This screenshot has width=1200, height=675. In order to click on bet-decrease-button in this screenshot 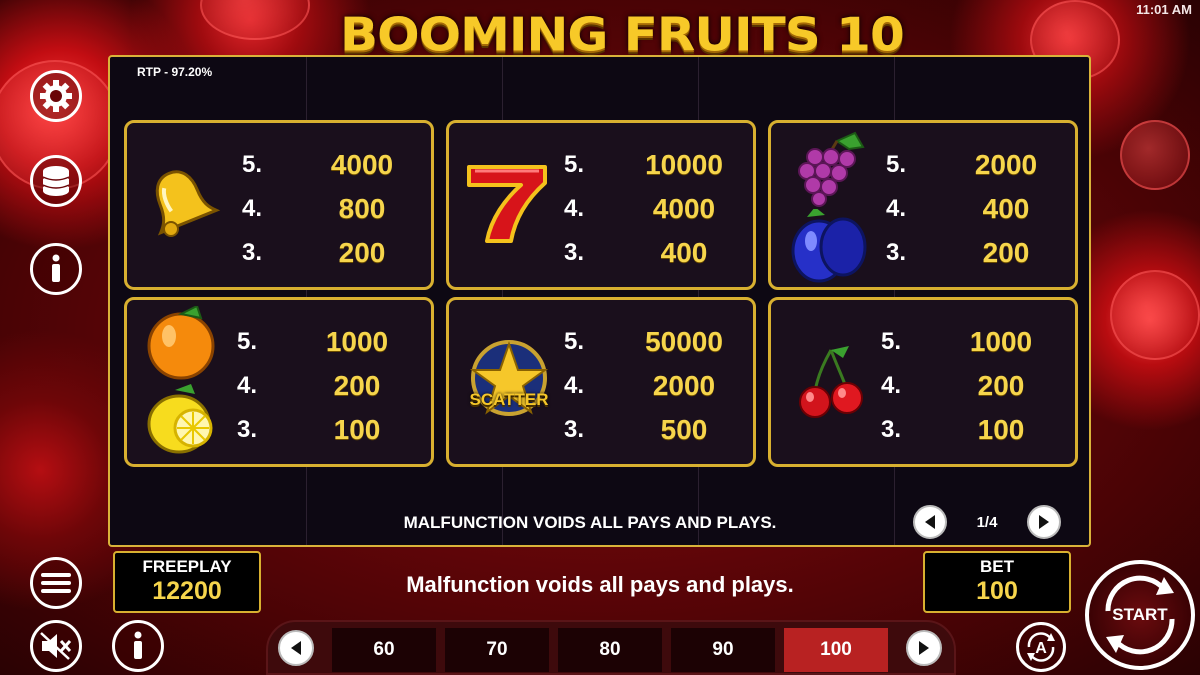, I will do `click(296, 648)`.